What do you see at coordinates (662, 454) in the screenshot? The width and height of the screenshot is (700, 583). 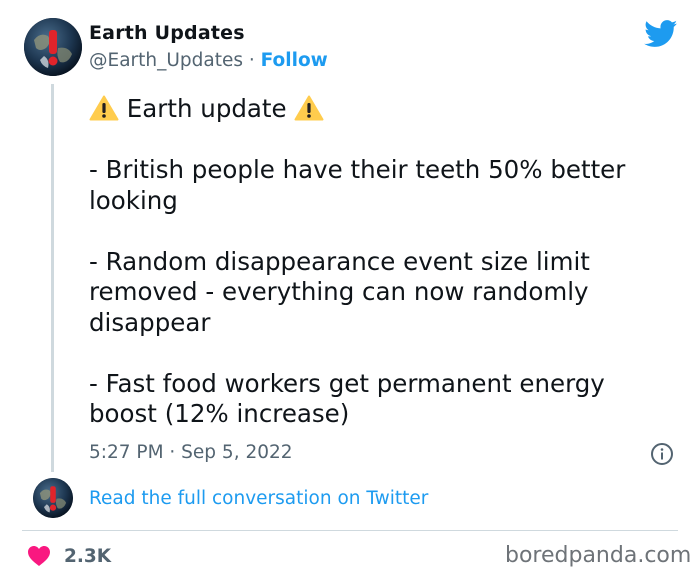 I see `info-icon` at bounding box center [662, 454].